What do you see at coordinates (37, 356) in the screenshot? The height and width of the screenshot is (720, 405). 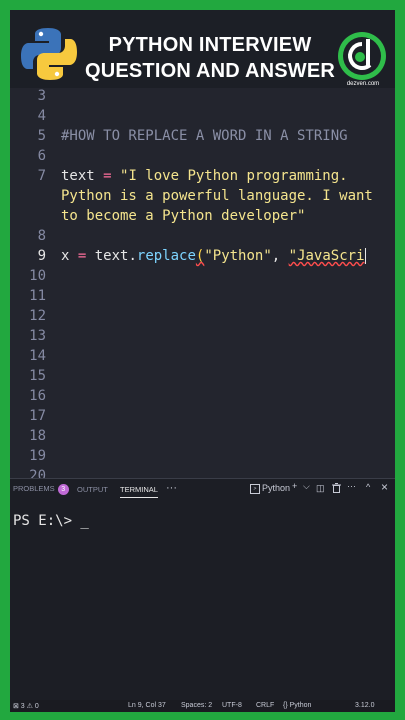 I see `line-number: 14` at bounding box center [37, 356].